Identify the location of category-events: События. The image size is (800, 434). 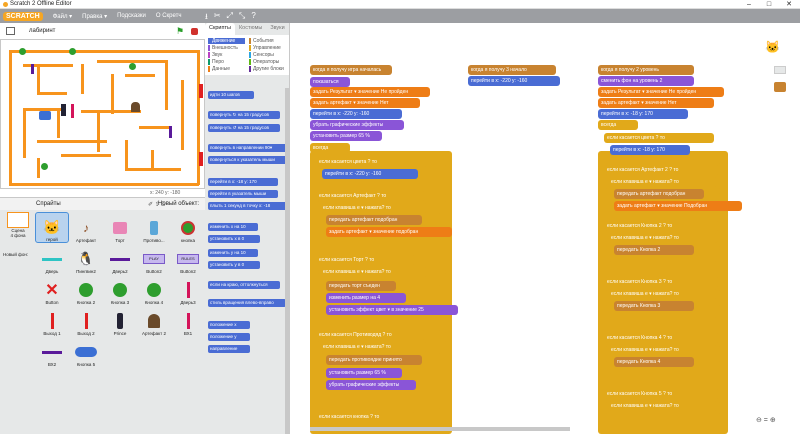
(267, 41).